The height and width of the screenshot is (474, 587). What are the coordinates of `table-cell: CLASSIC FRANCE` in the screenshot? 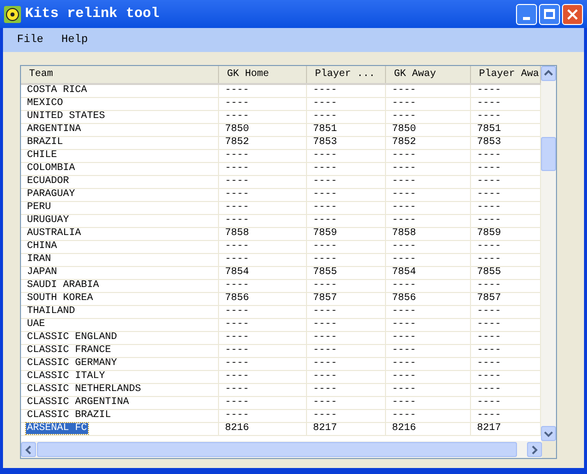 It's located at (69, 350).